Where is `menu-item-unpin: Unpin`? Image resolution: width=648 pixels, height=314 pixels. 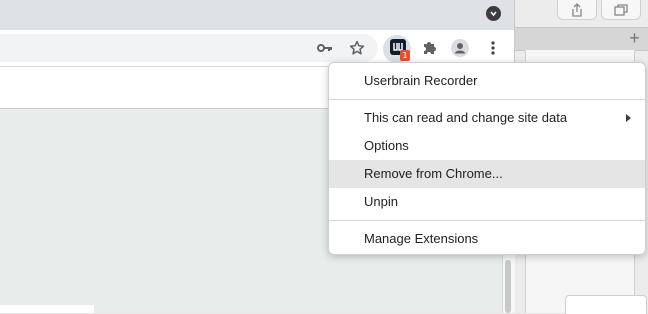
menu-item-unpin: Unpin is located at coordinates (487, 202).